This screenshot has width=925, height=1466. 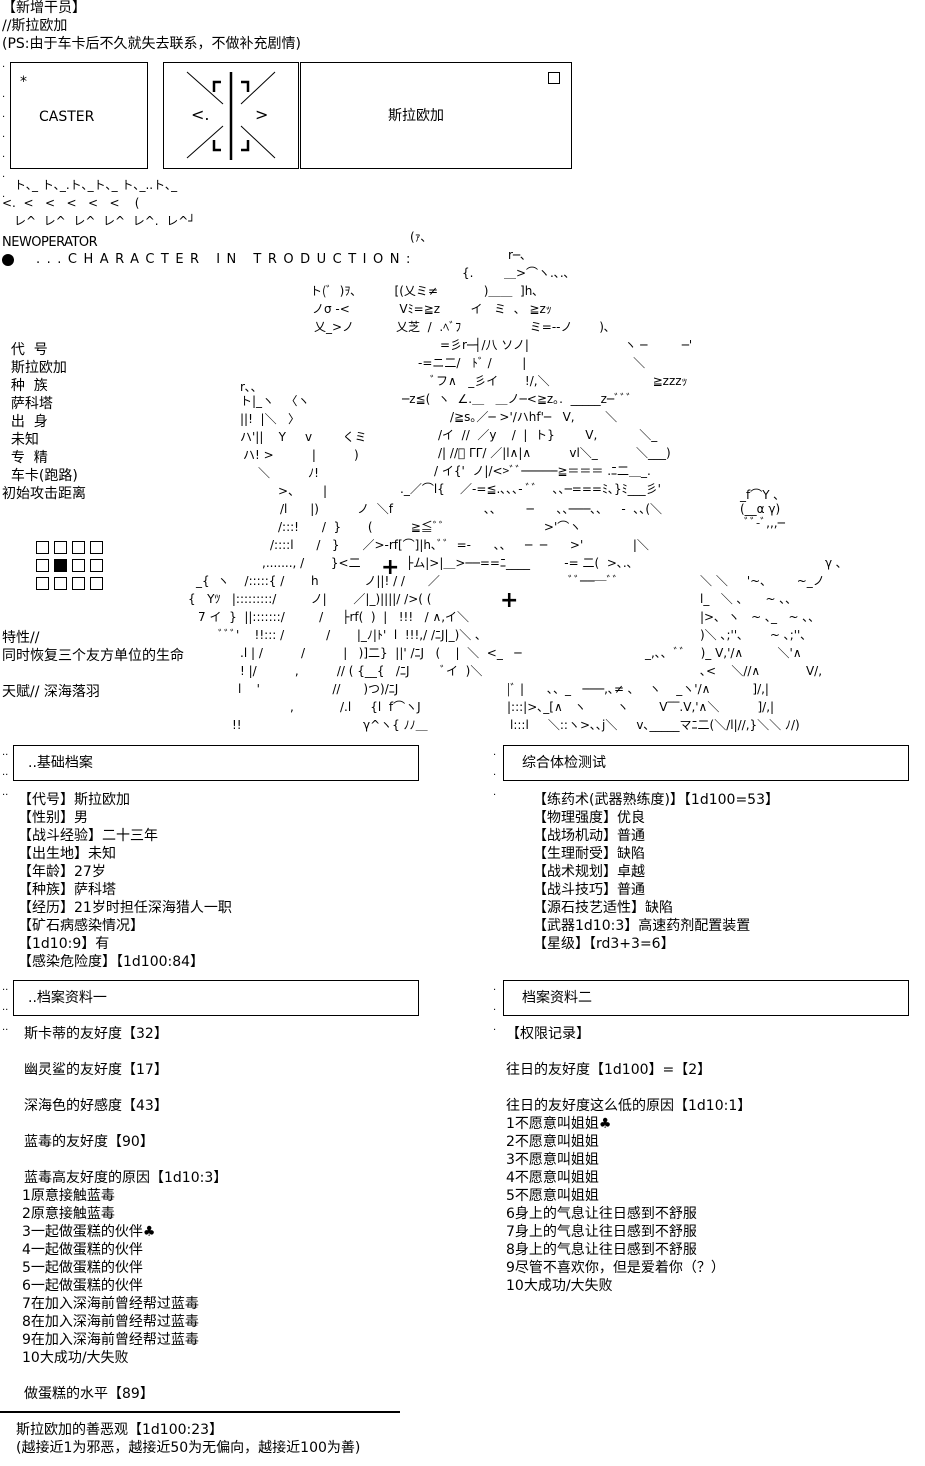 I want to click on ascii-art-line: _{ ヽ /:::::{ / h ノ||! / / ／, so click(x=318, y=581).